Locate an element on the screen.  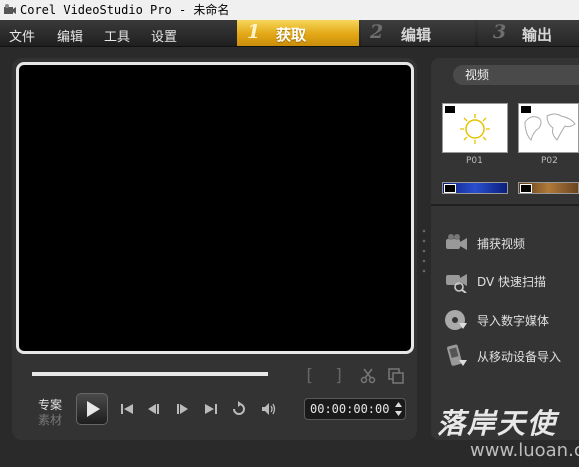
step-label: 获取 is located at coordinates (291, 35).